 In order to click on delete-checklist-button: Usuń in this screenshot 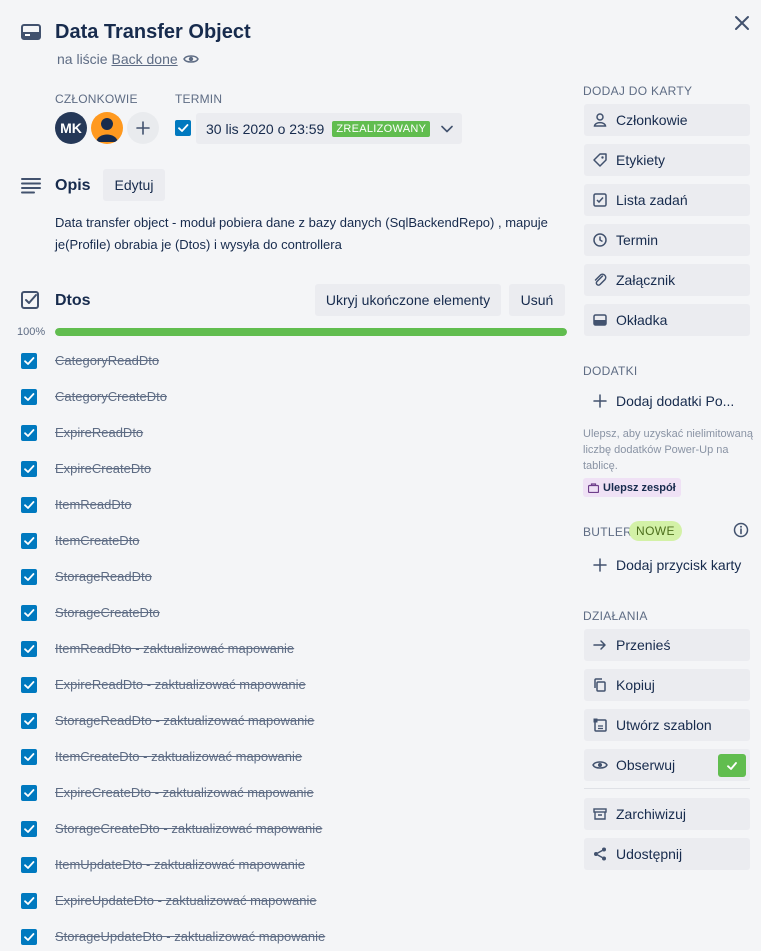, I will do `click(537, 300)`.